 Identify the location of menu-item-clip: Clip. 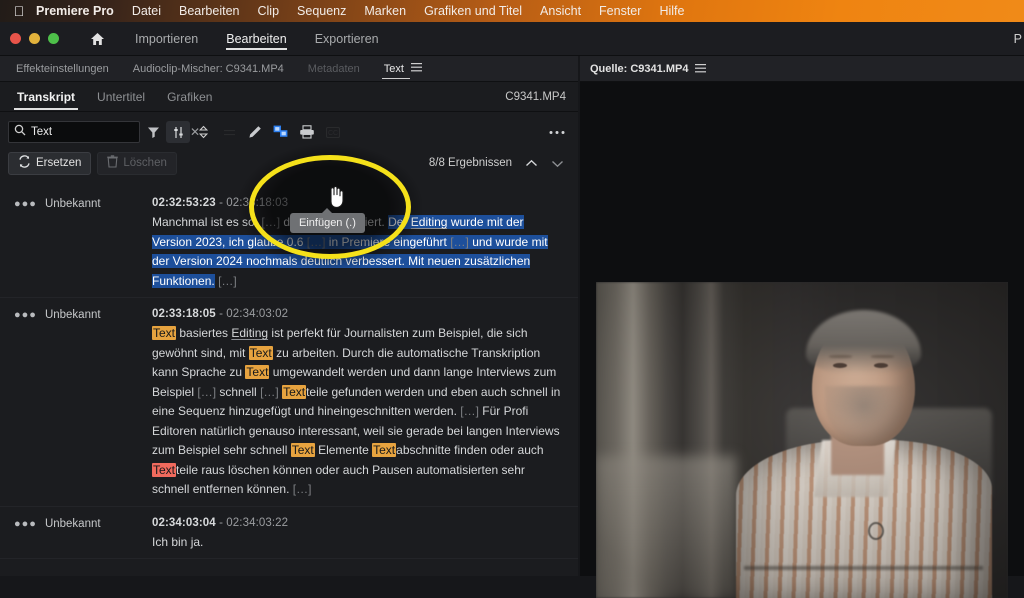
(268, 11).